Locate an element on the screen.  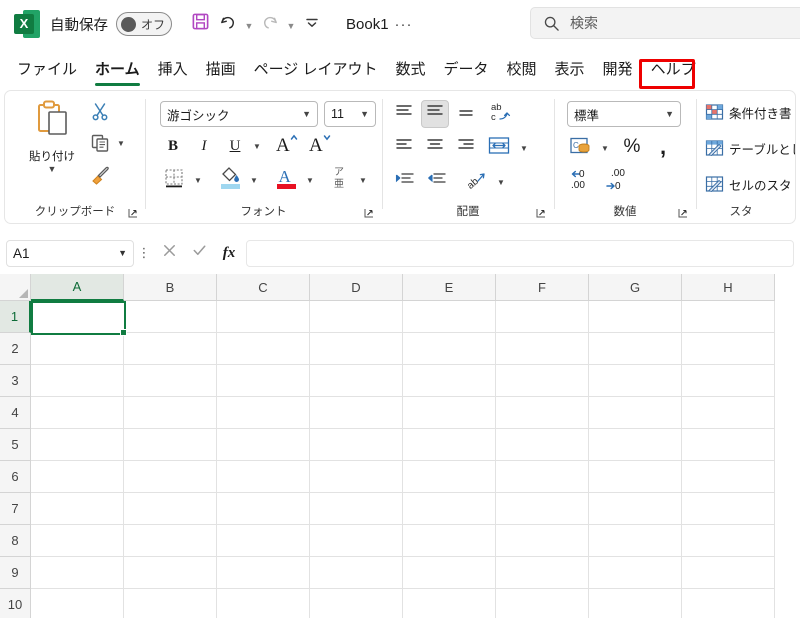
cell-h2 is located at coordinates (728, 349).